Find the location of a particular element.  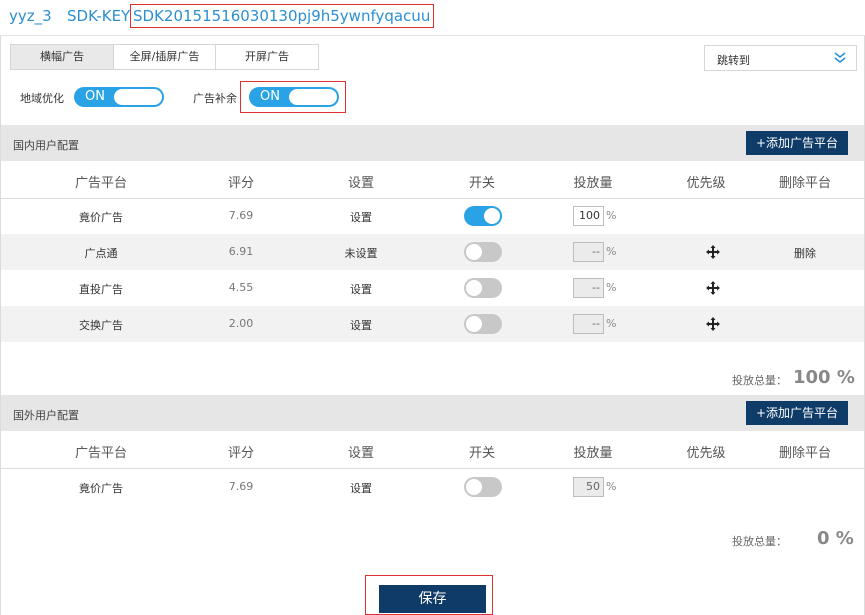

foreign-total-value: 0 % is located at coordinates (835, 538).